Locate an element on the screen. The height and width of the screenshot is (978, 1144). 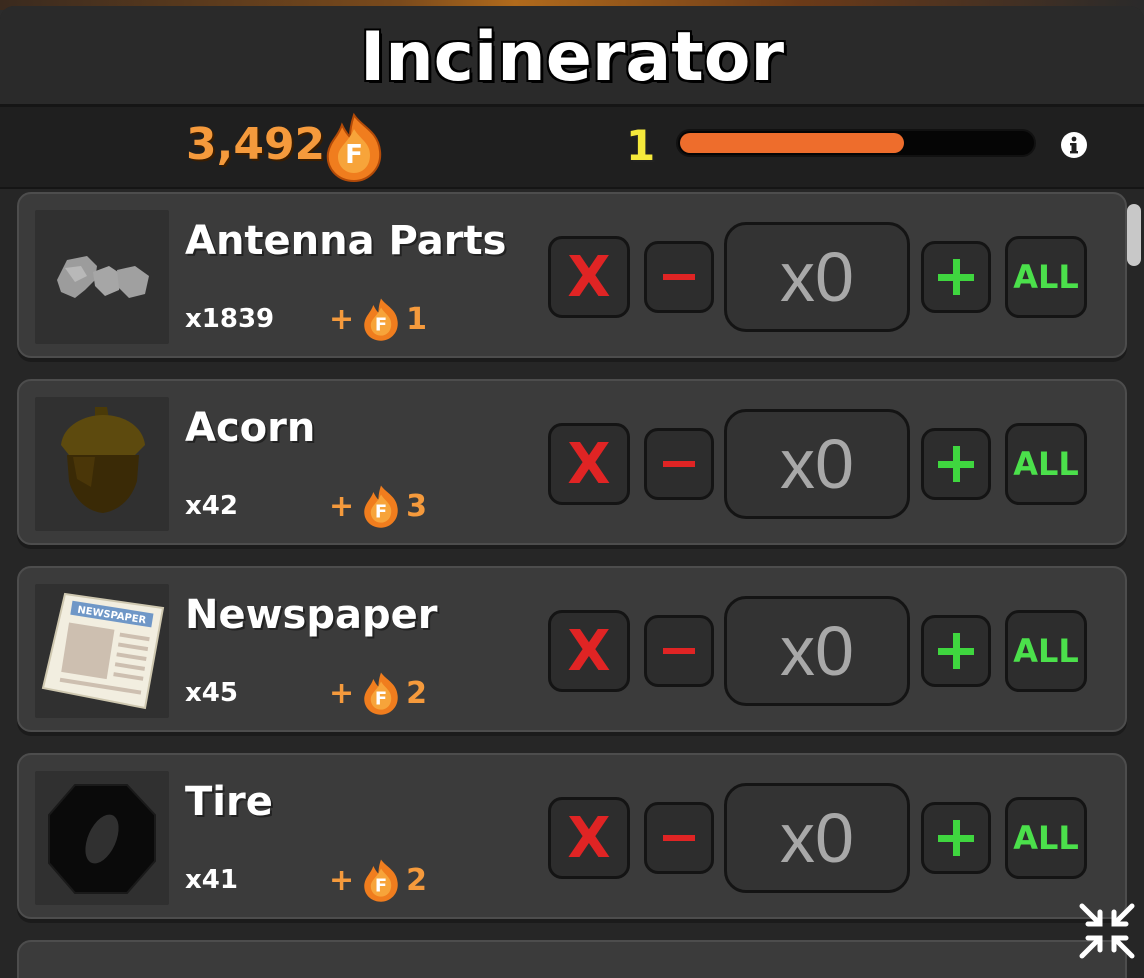
acorn-icon is located at coordinates (103, 460).